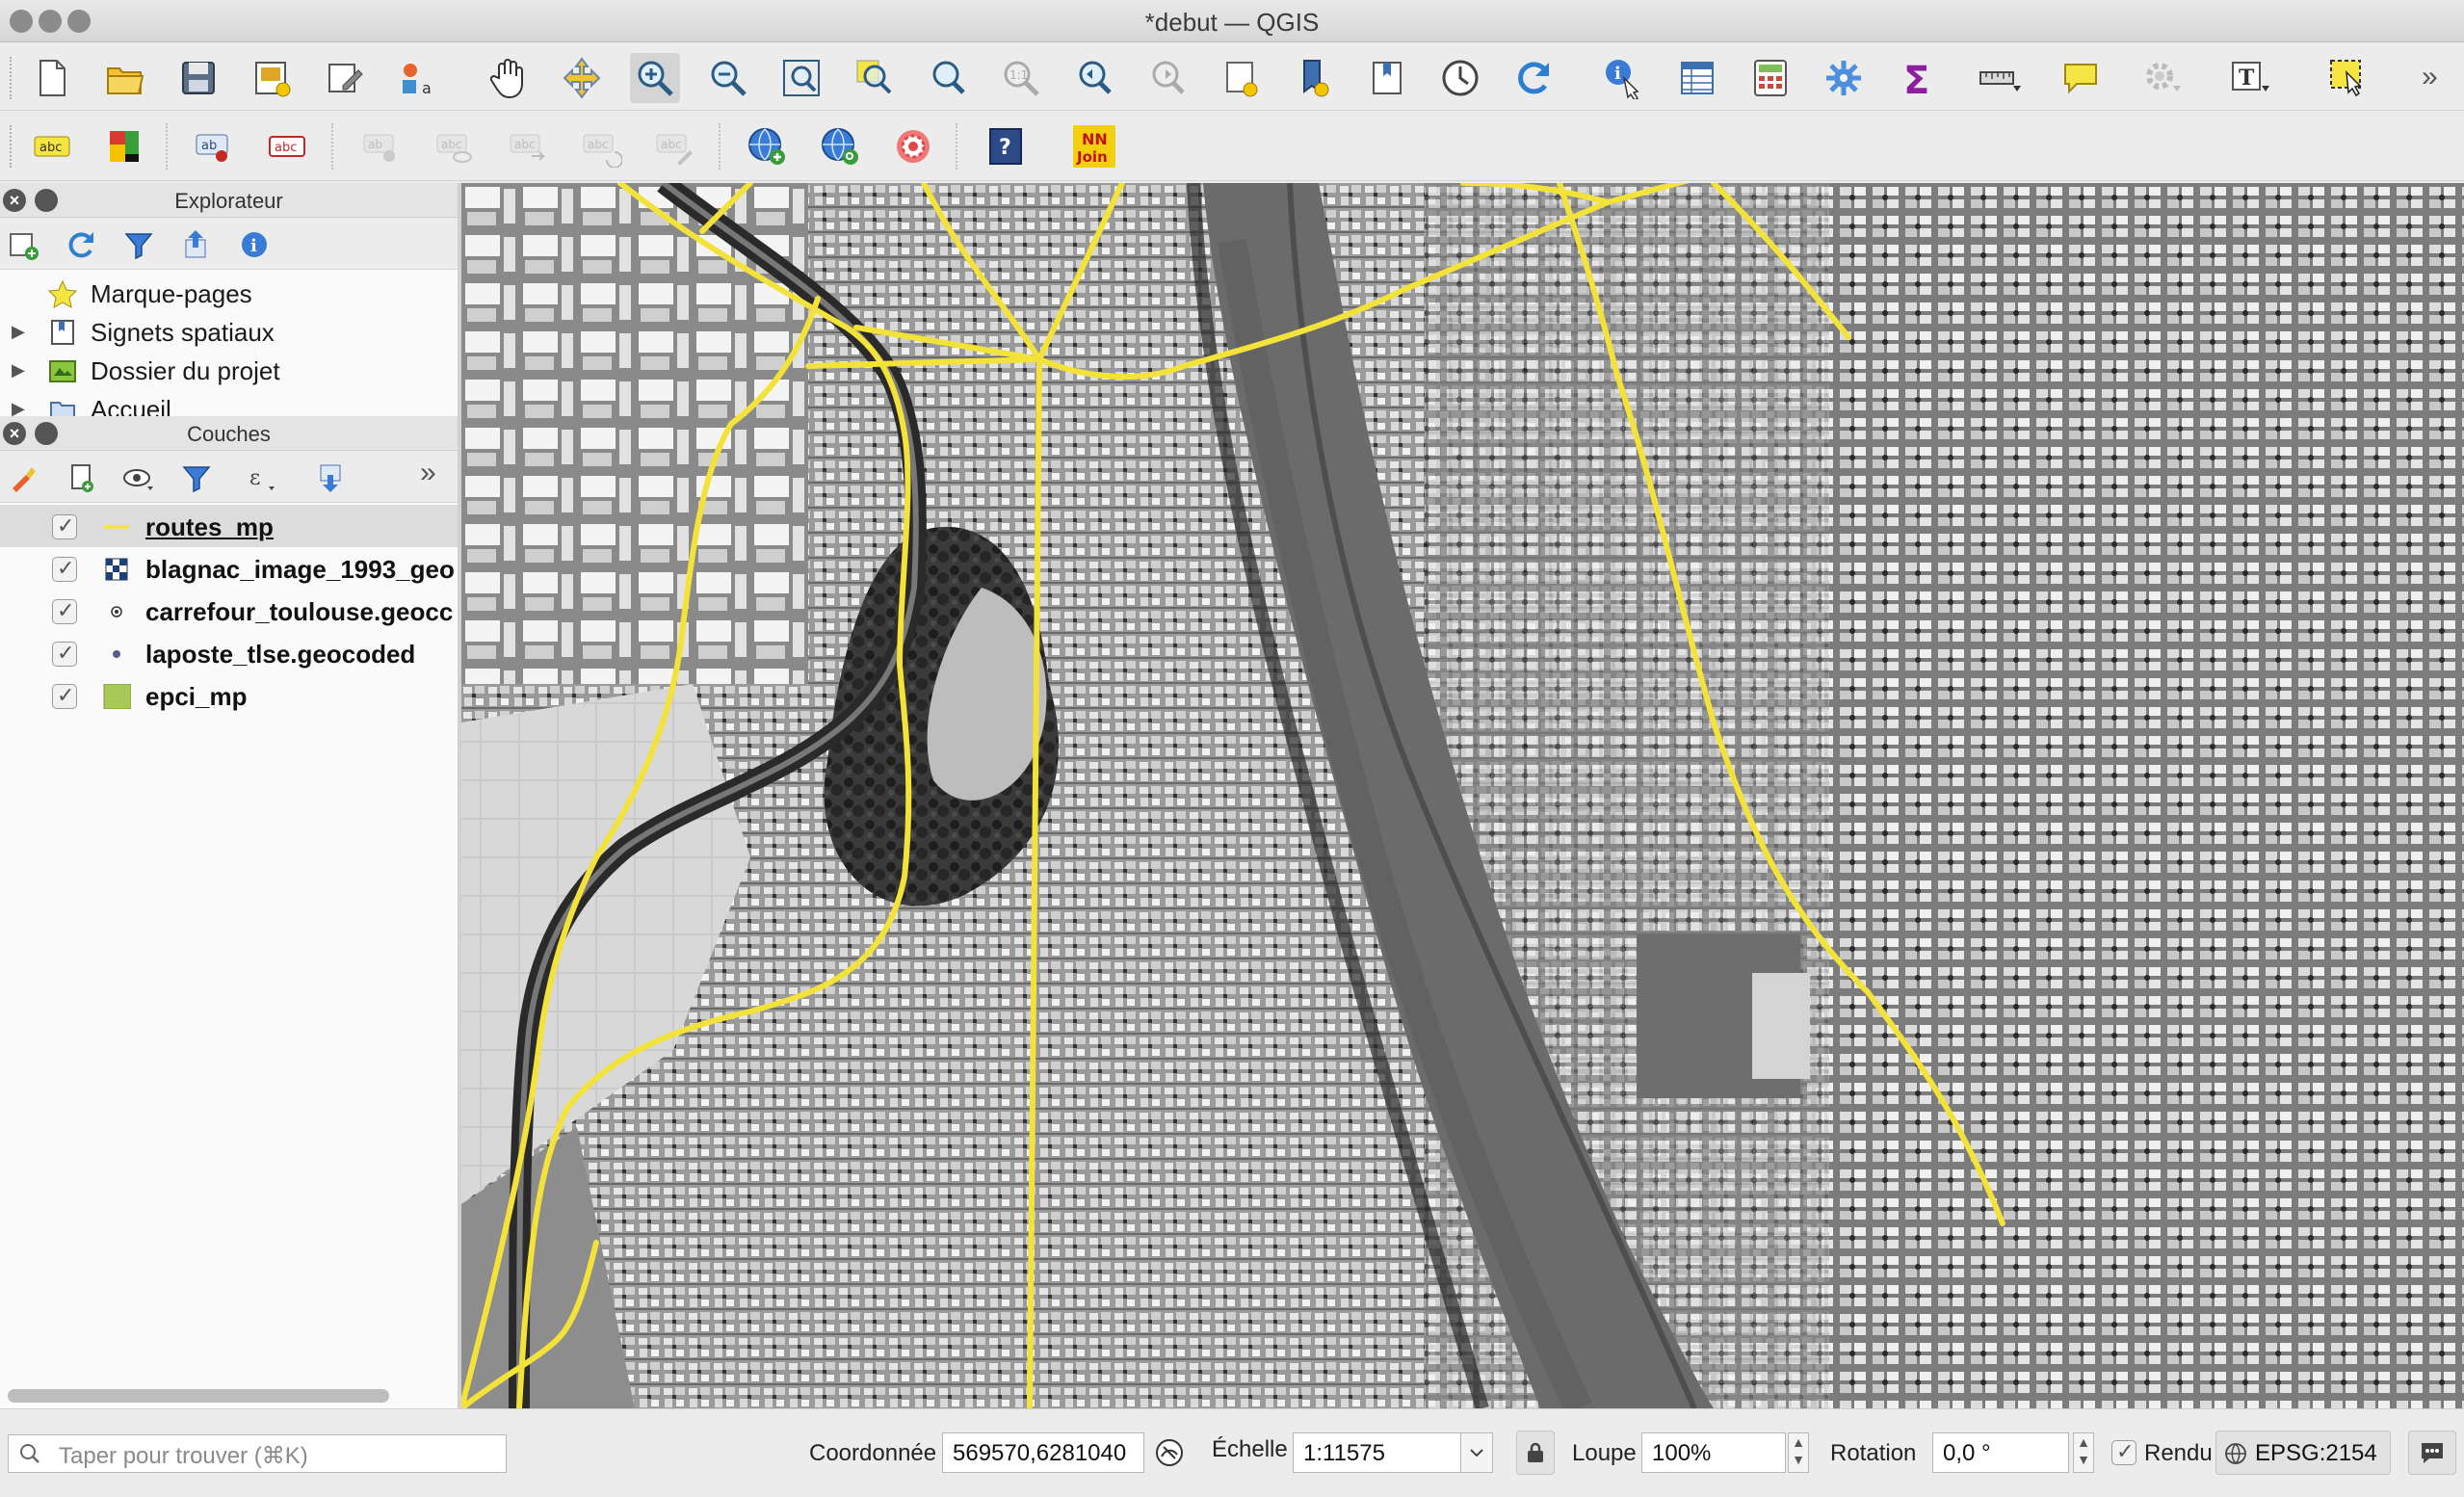  Describe the element at coordinates (1094, 78) in the screenshot. I see `zoom-last-icon` at that location.